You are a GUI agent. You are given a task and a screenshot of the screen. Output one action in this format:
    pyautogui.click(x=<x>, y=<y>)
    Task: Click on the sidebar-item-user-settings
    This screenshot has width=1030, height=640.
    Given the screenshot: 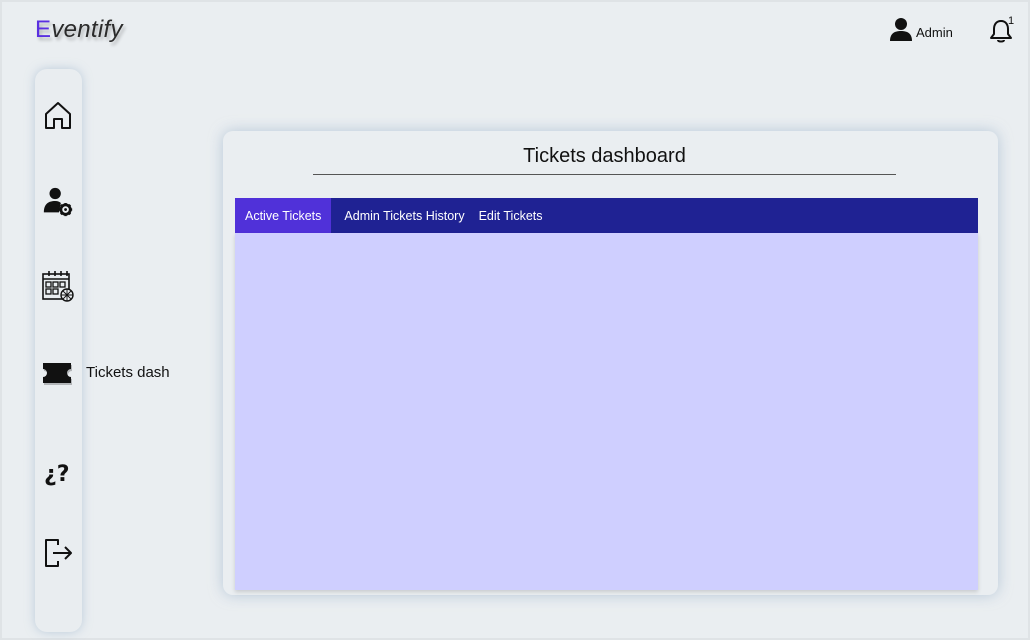 What is the action you would take?
    pyautogui.click(x=58, y=202)
    